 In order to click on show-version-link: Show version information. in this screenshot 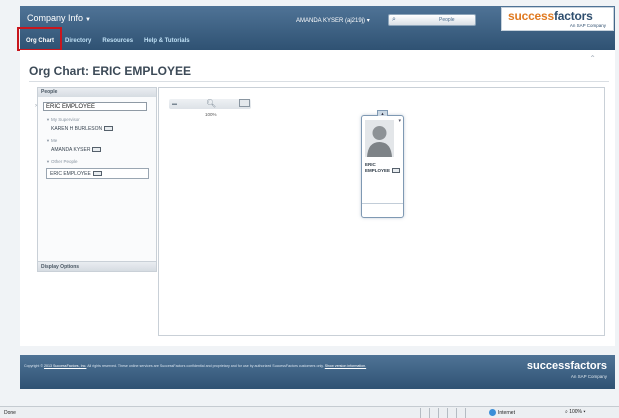, I will do `click(345, 366)`.